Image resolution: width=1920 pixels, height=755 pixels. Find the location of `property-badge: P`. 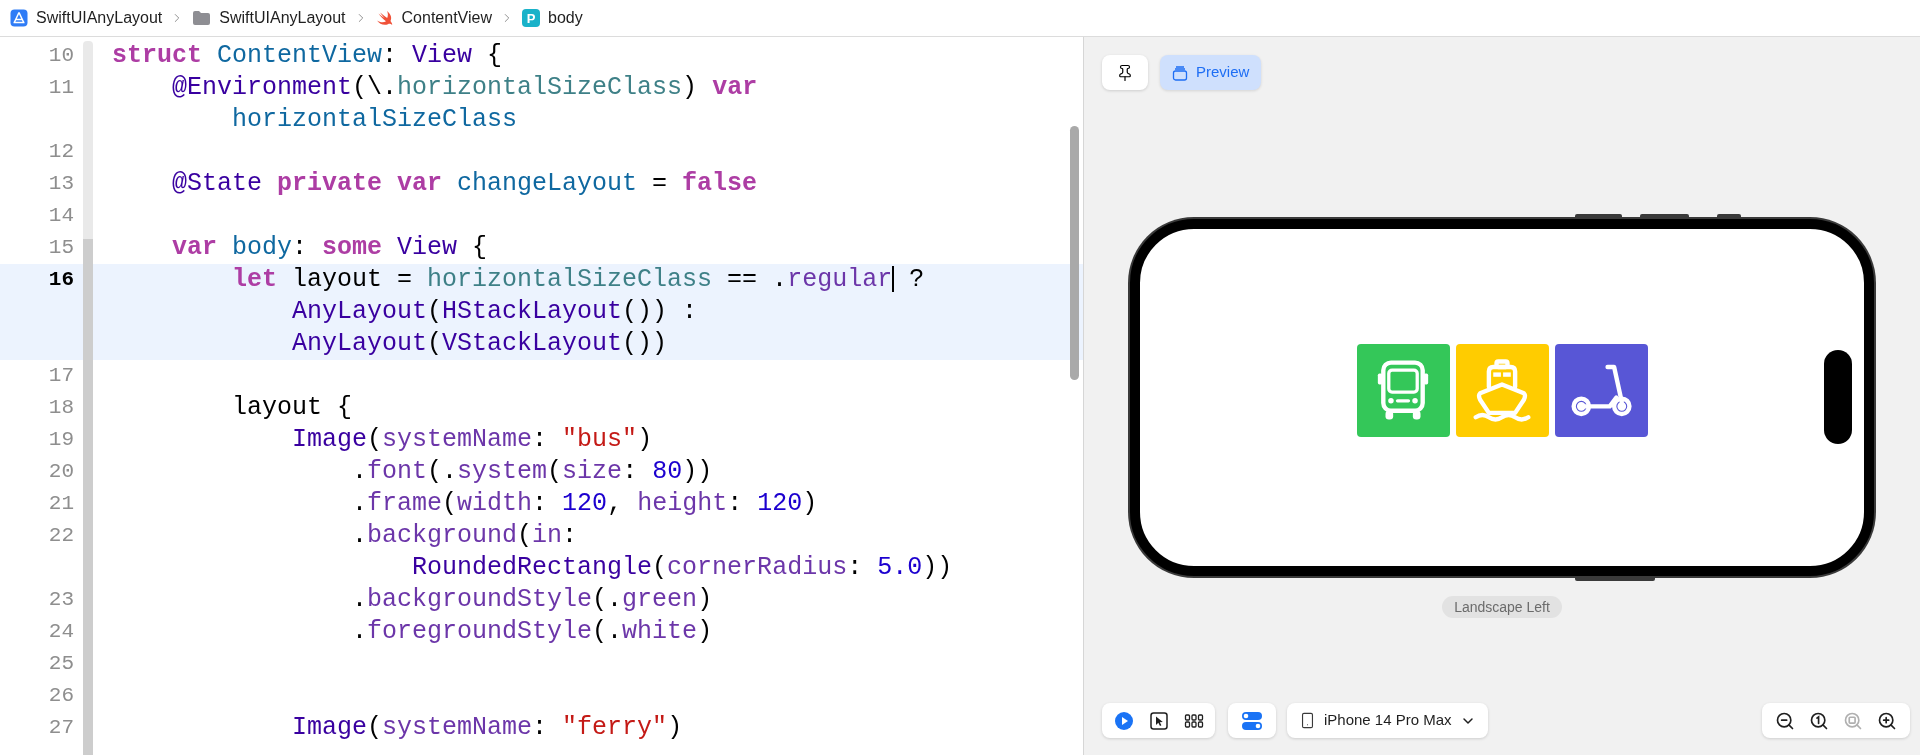

property-badge: P is located at coordinates (531, 18).